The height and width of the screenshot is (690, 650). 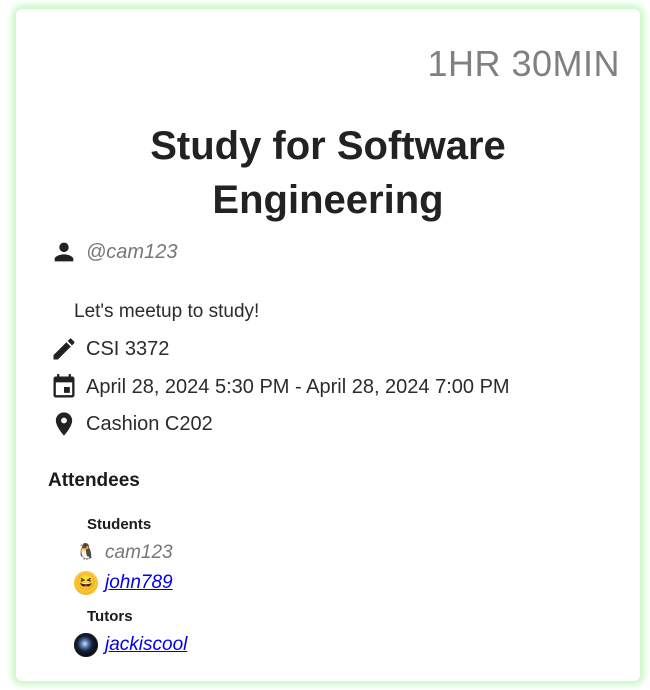 What do you see at coordinates (132, 251) in the screenshot?
I see `host-handle: @cam123` at bounding box center [132, 251].